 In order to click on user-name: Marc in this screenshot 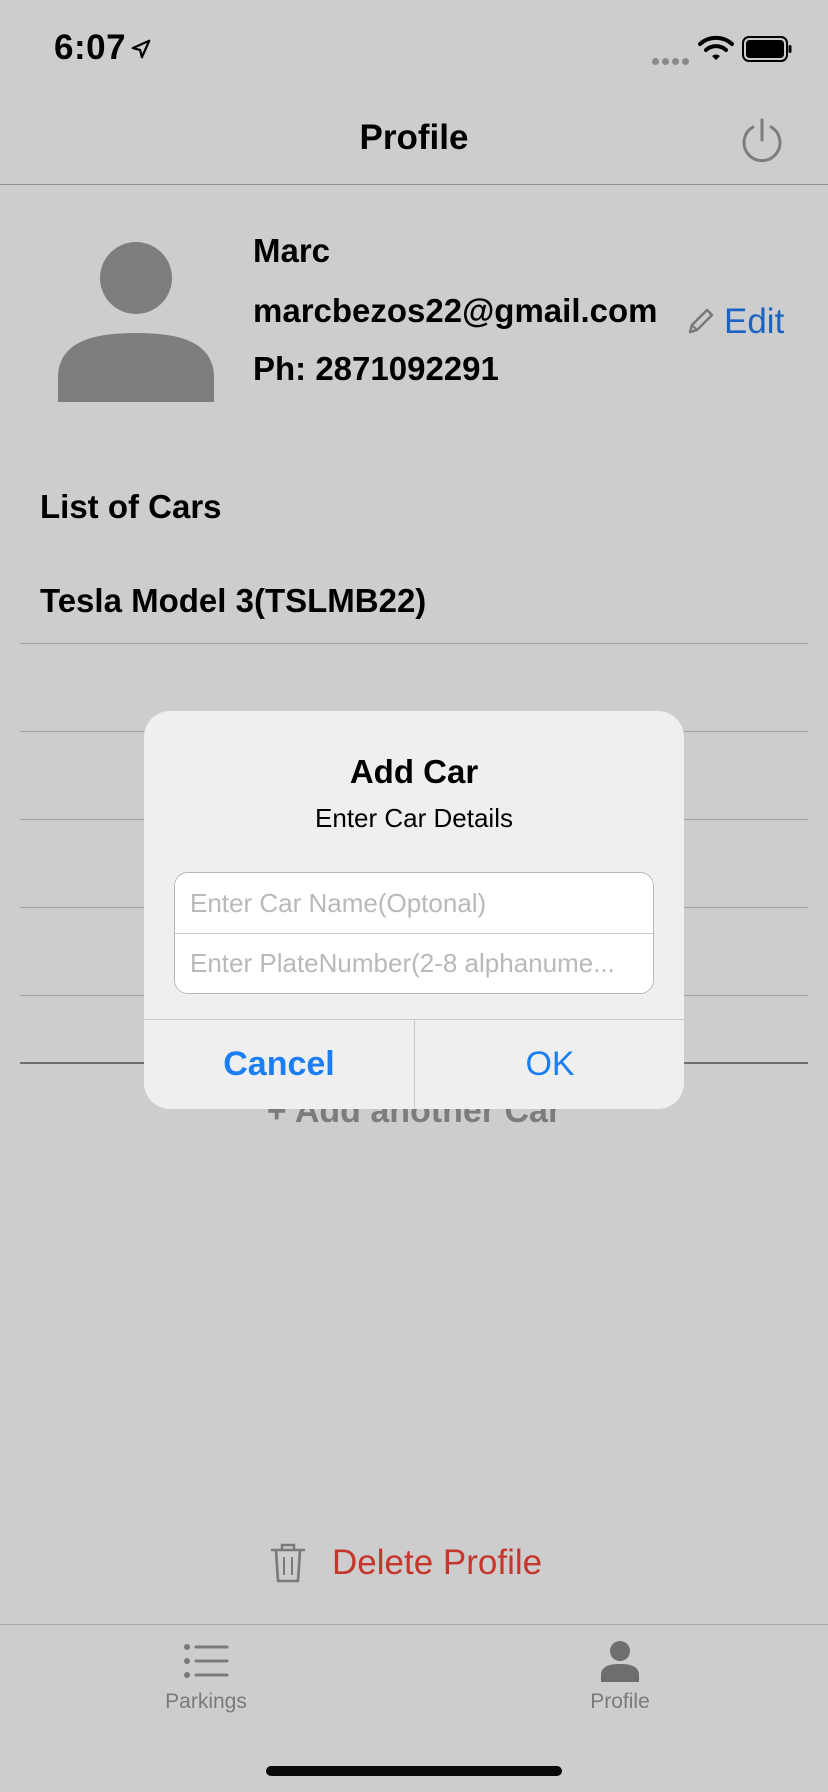, I will do `click(292, 250)`.